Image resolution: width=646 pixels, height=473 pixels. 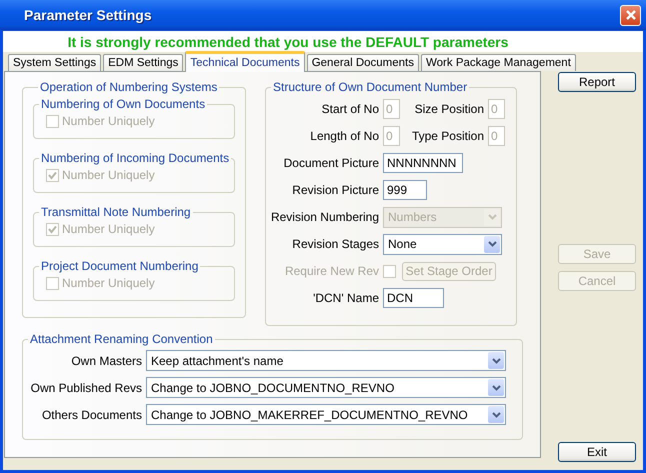 What do you see at coordinates (86, 387) in the screenshot?
I see `field-label: Own Published Revs` at bounding box center [86, 387].